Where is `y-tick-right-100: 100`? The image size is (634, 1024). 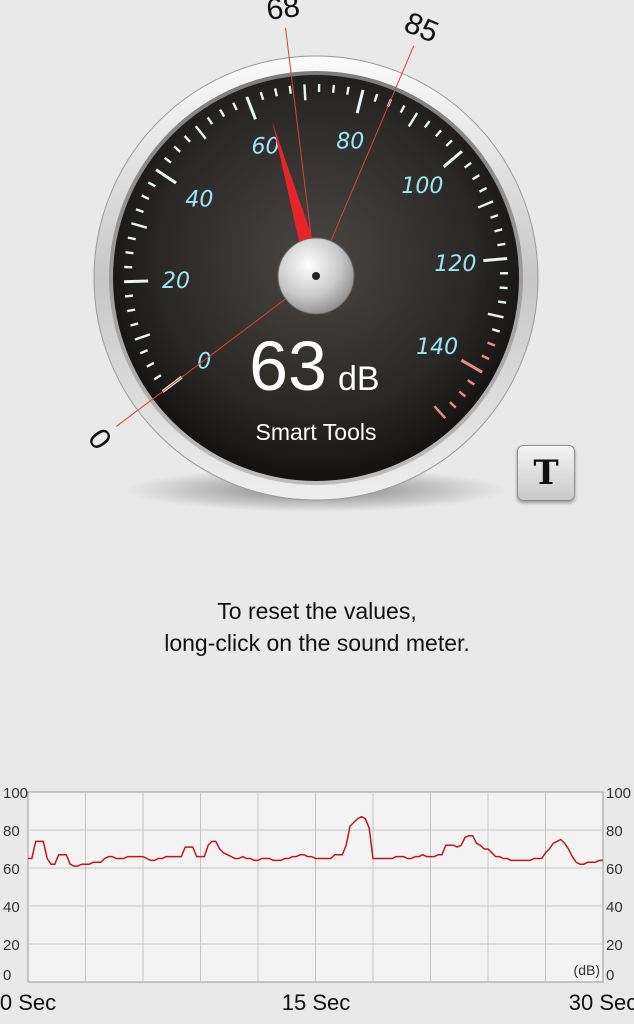 y-tick-right-100: 100 is located at coordinates (618, 793).